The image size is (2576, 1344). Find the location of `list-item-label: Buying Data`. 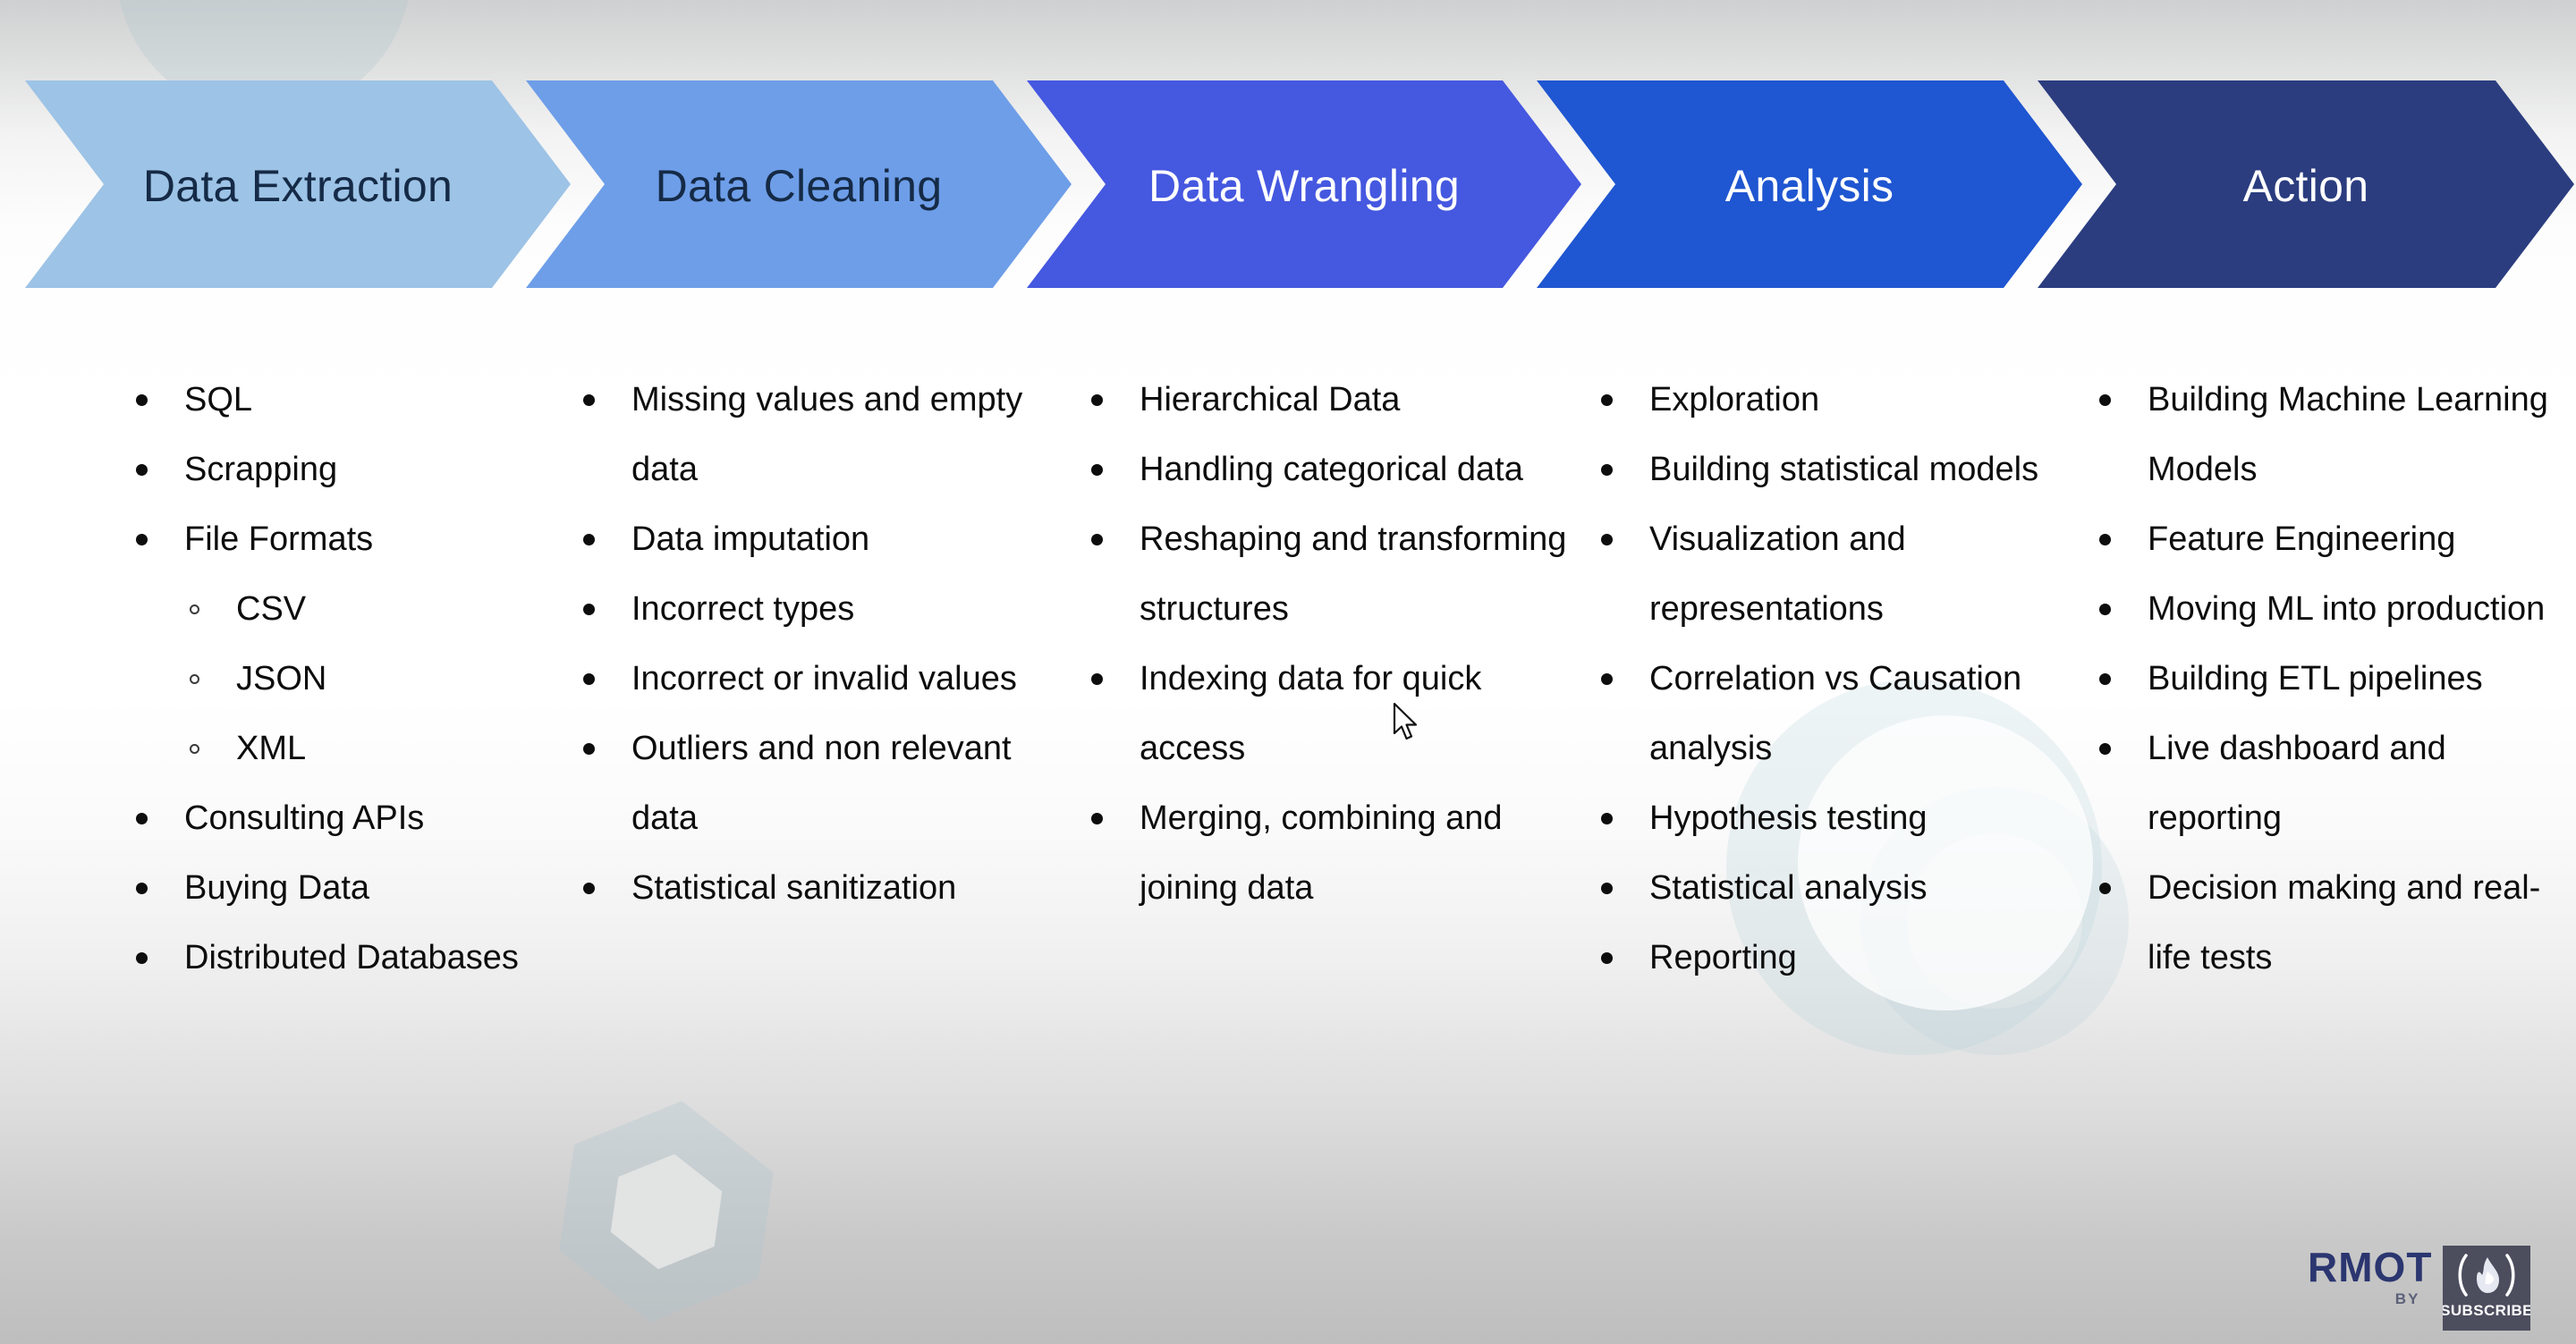

list-item-label: Buying Data is located at coordinates (277, 888).